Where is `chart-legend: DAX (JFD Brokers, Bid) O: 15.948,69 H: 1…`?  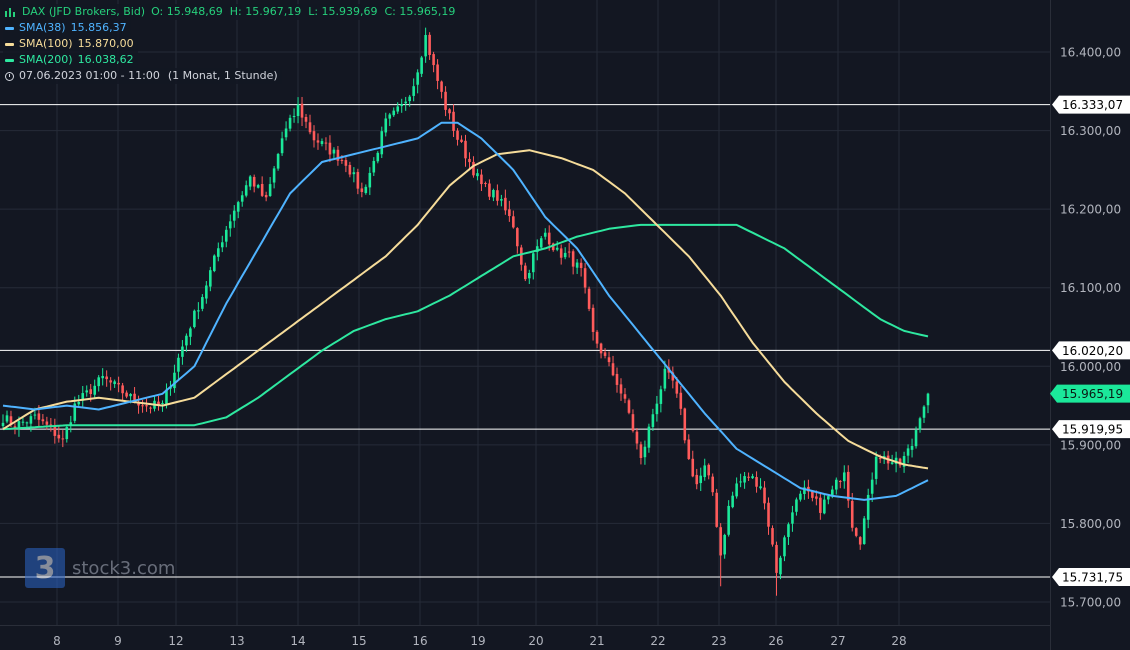
chart-legend: DAX (JFD Brokers, Bid) O: 15.948,69 H: 1… is located at coordinates (231, 44).